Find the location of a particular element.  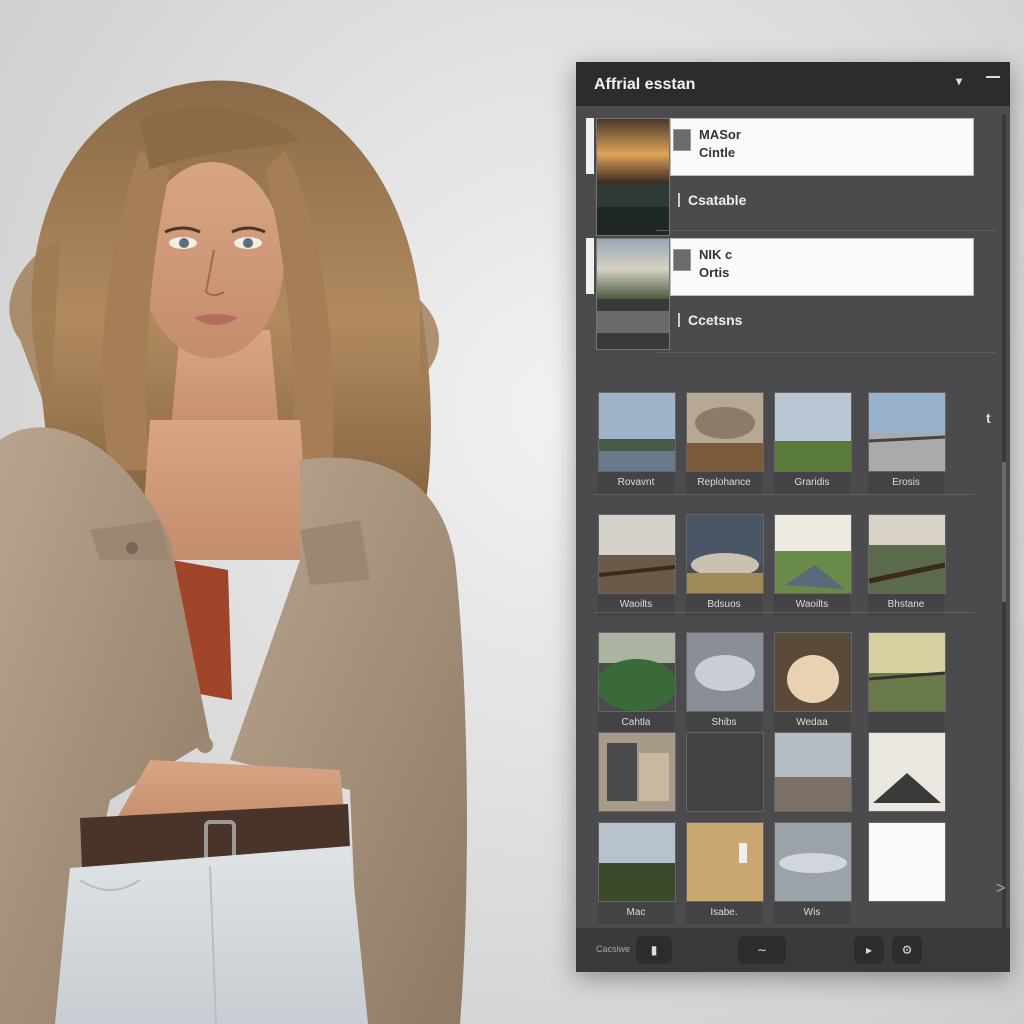

grid-tile-label: Cahtla is located at coordinates (636, 723).